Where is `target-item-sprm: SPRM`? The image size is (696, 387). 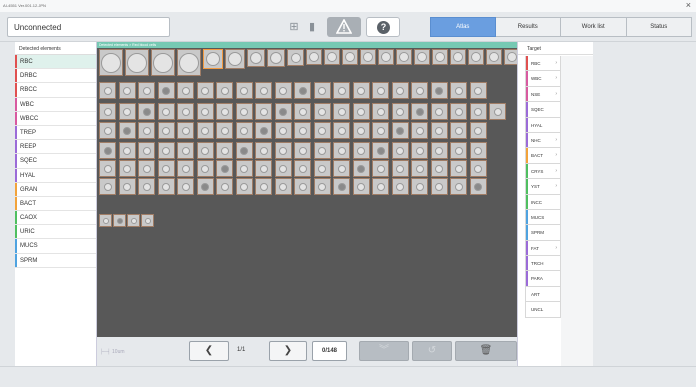 target-item-sprm: SPRM is located at coordinates (543, 233).